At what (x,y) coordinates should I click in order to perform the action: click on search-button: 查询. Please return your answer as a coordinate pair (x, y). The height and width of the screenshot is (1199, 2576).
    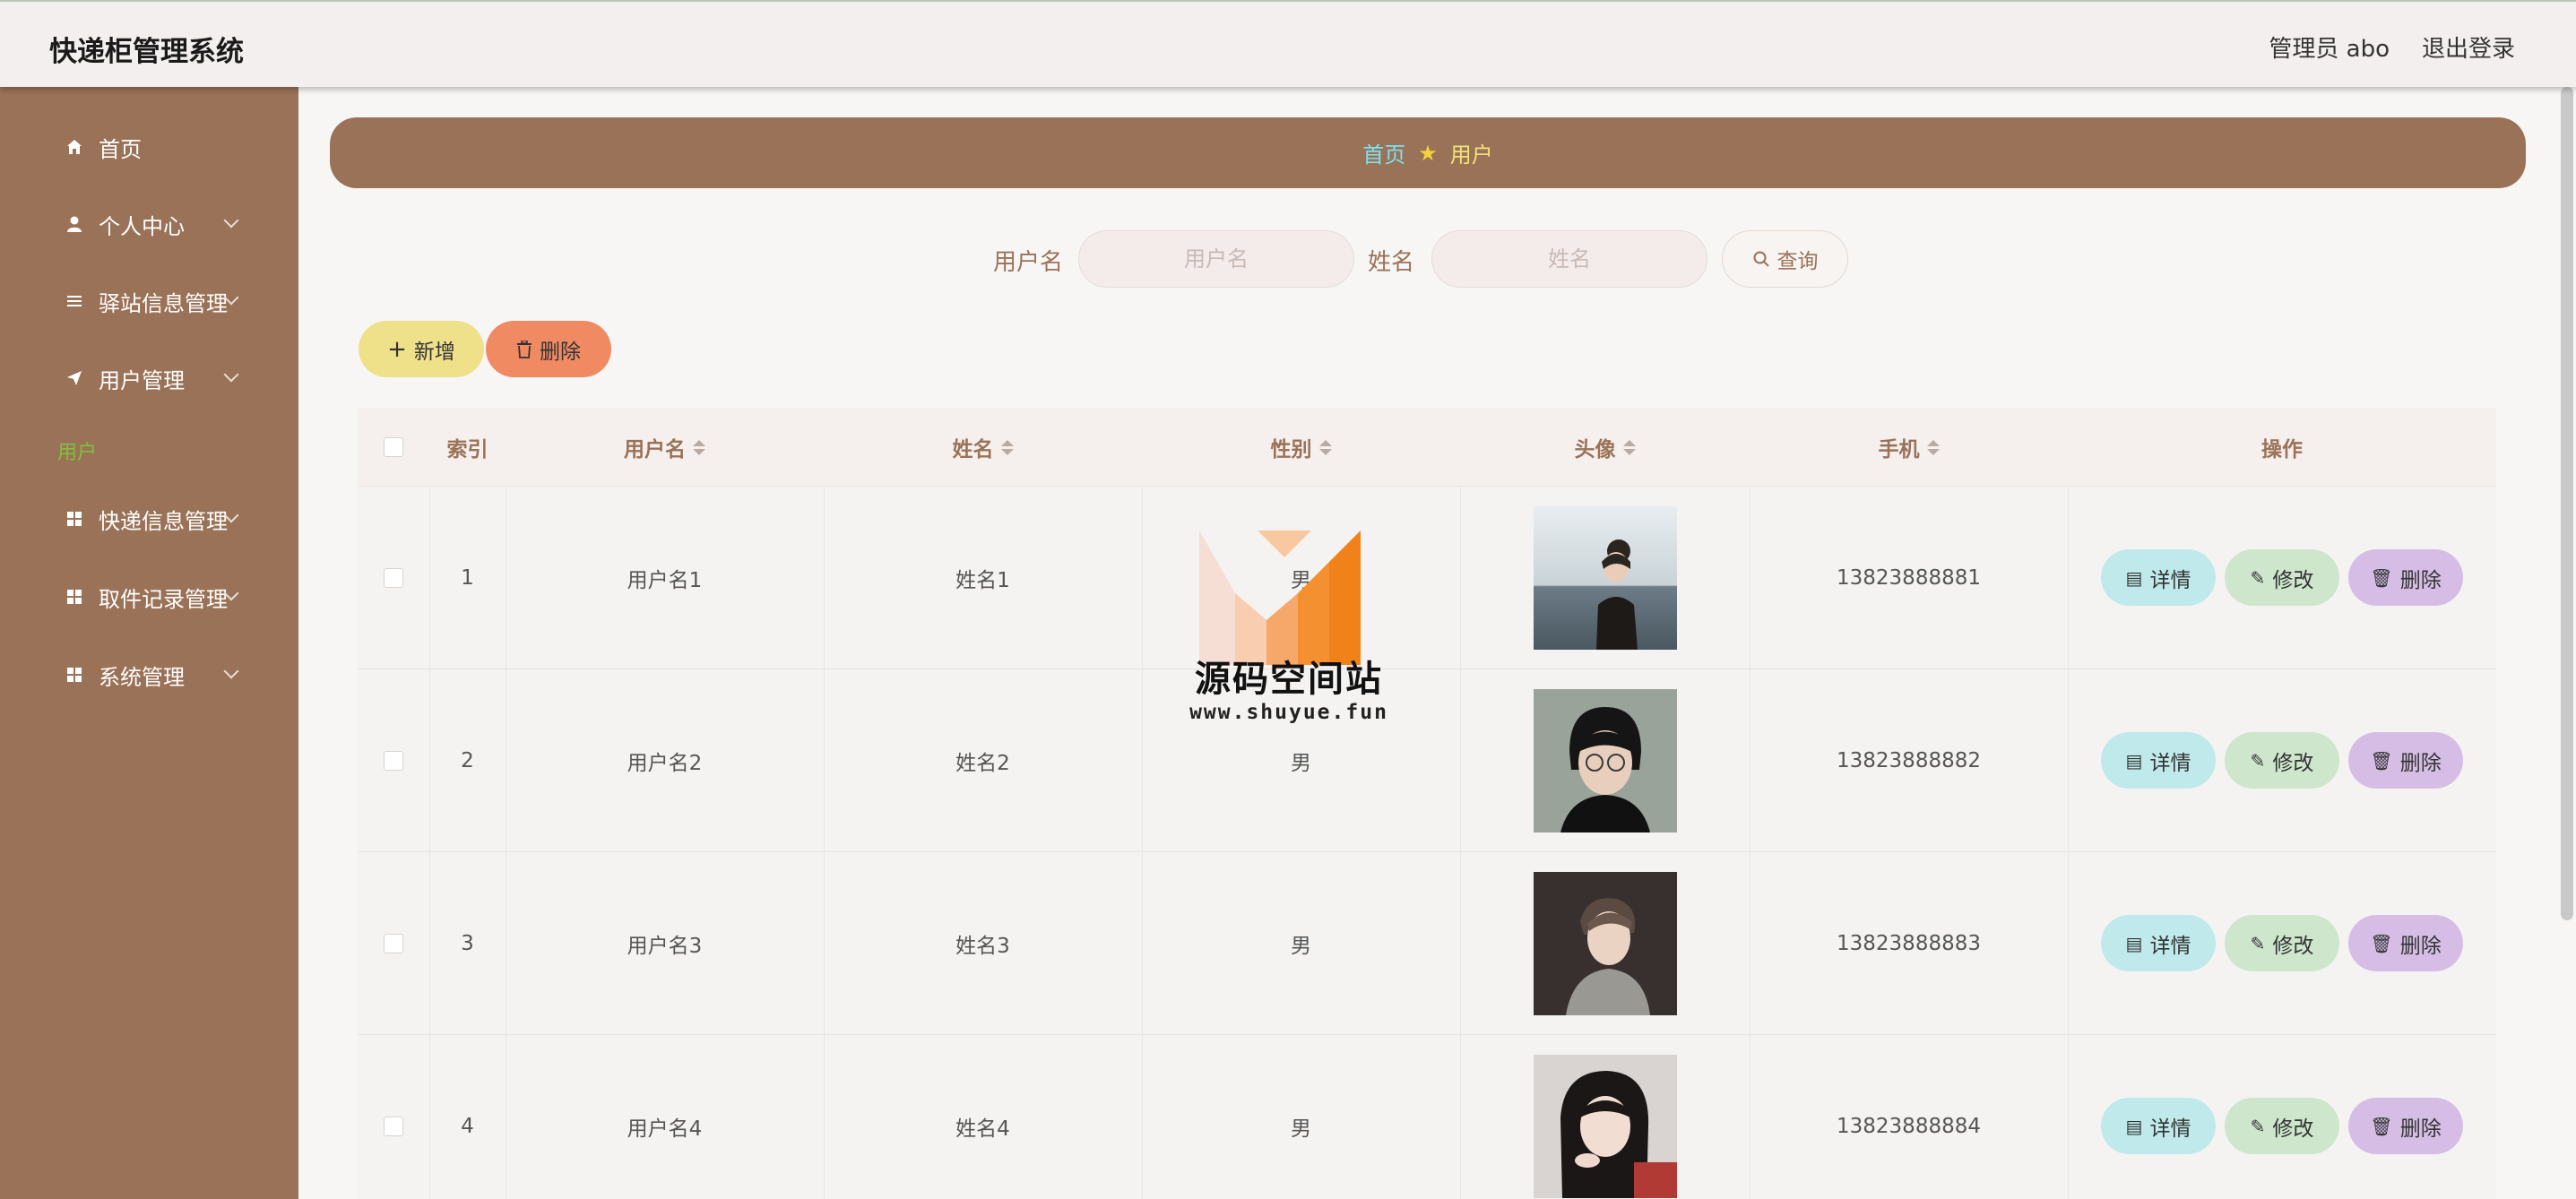
    Looking at the image, I should click on (1785, 259).